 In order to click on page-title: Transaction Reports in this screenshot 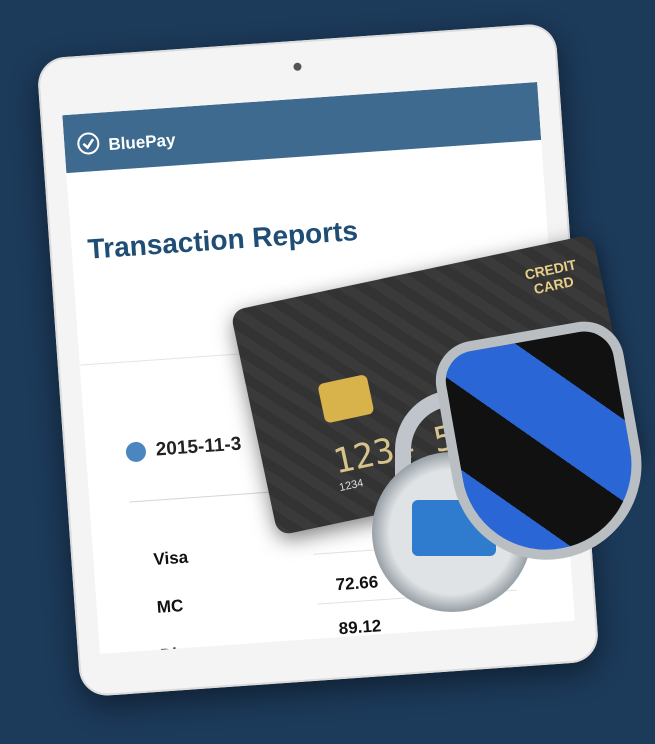, I will do `click(222, 239)`.